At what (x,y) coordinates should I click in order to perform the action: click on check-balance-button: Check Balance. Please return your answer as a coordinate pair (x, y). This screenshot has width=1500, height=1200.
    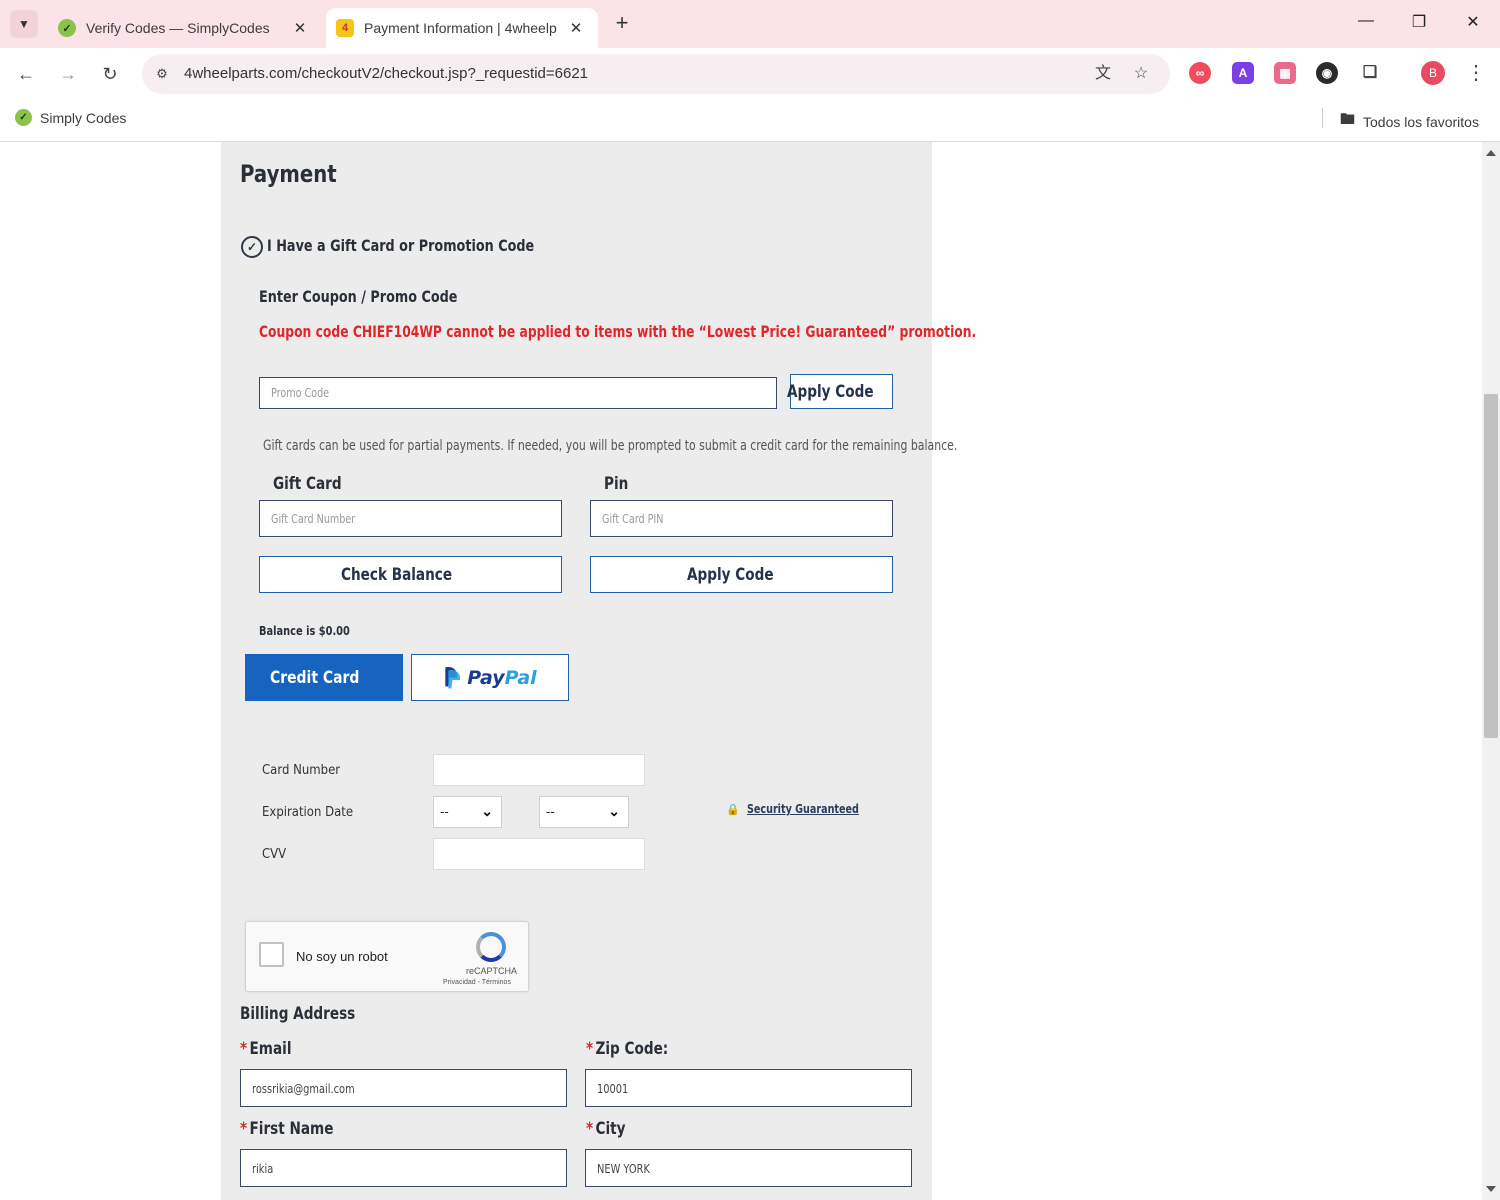
    Looking at the image, I should click on (410, 574).